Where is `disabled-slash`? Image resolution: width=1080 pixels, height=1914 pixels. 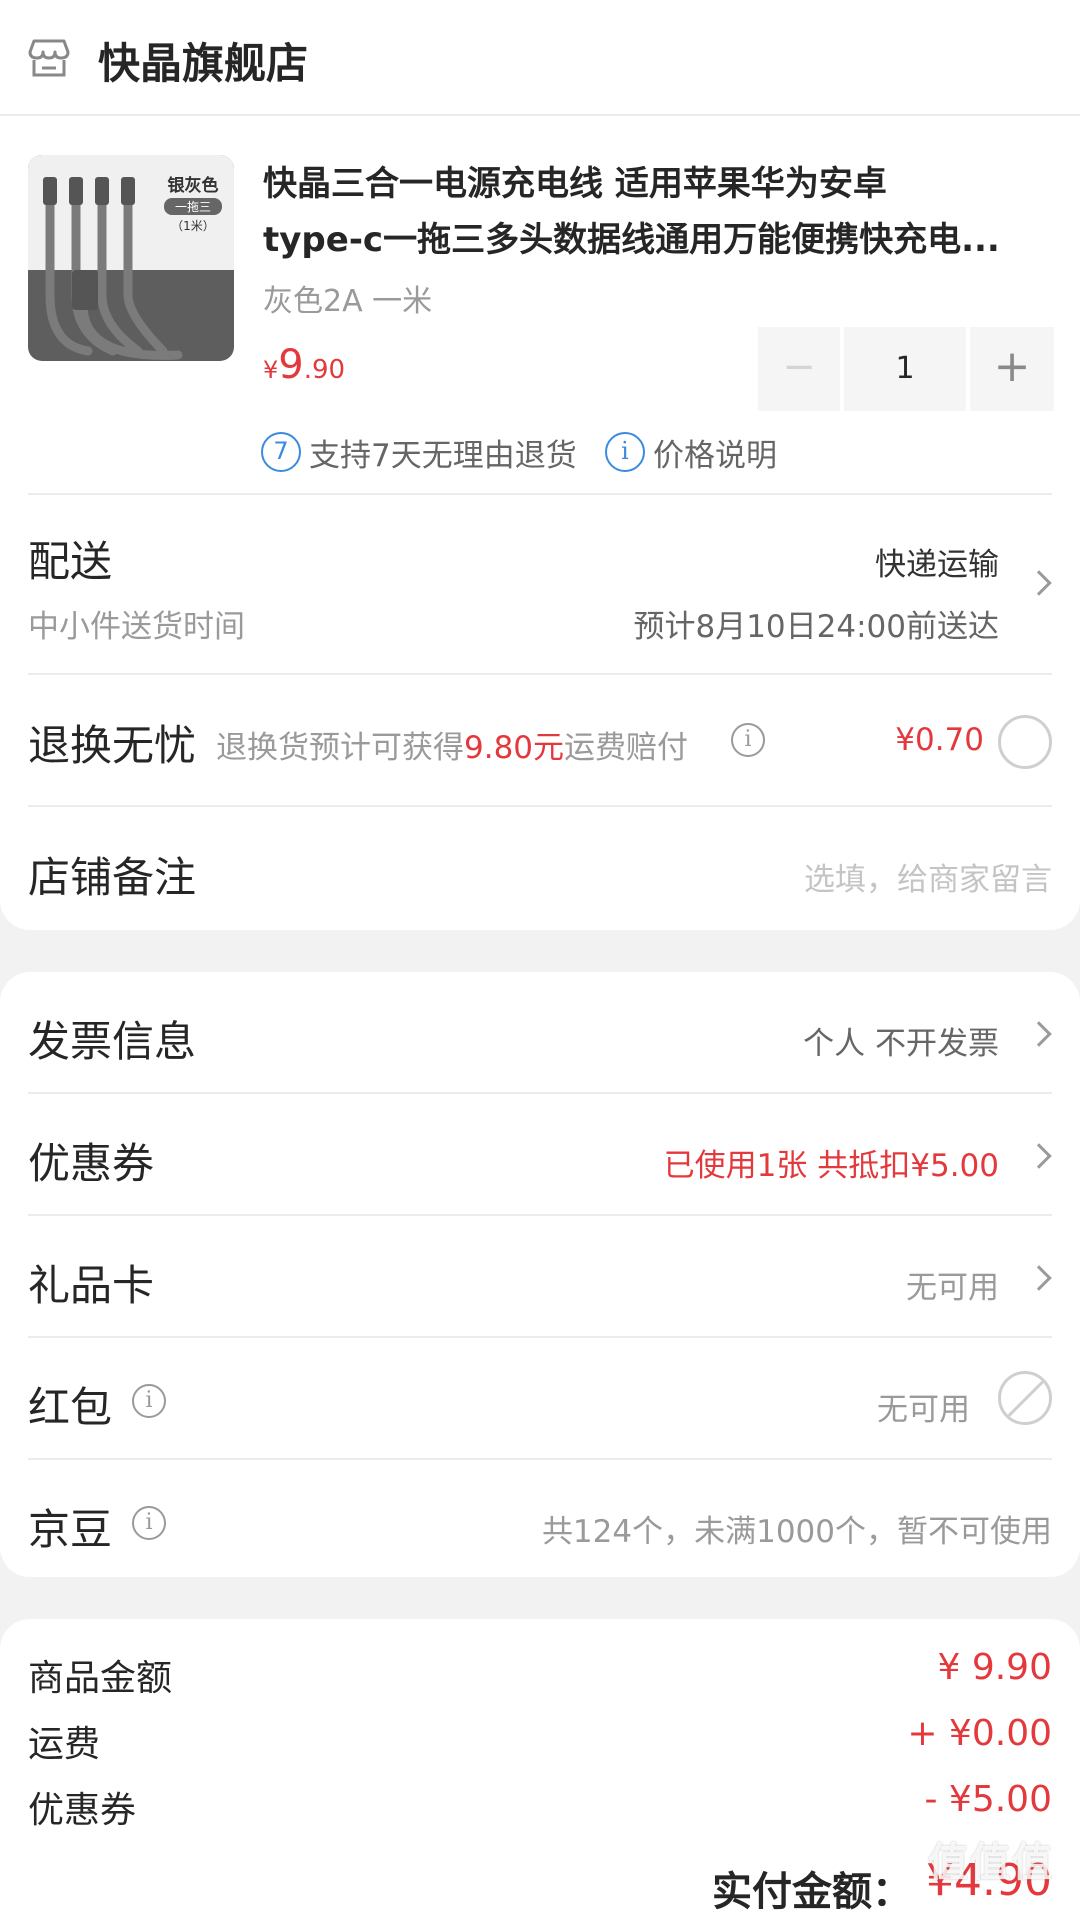 disabled-slash is located at coordinates (1026, 1397).